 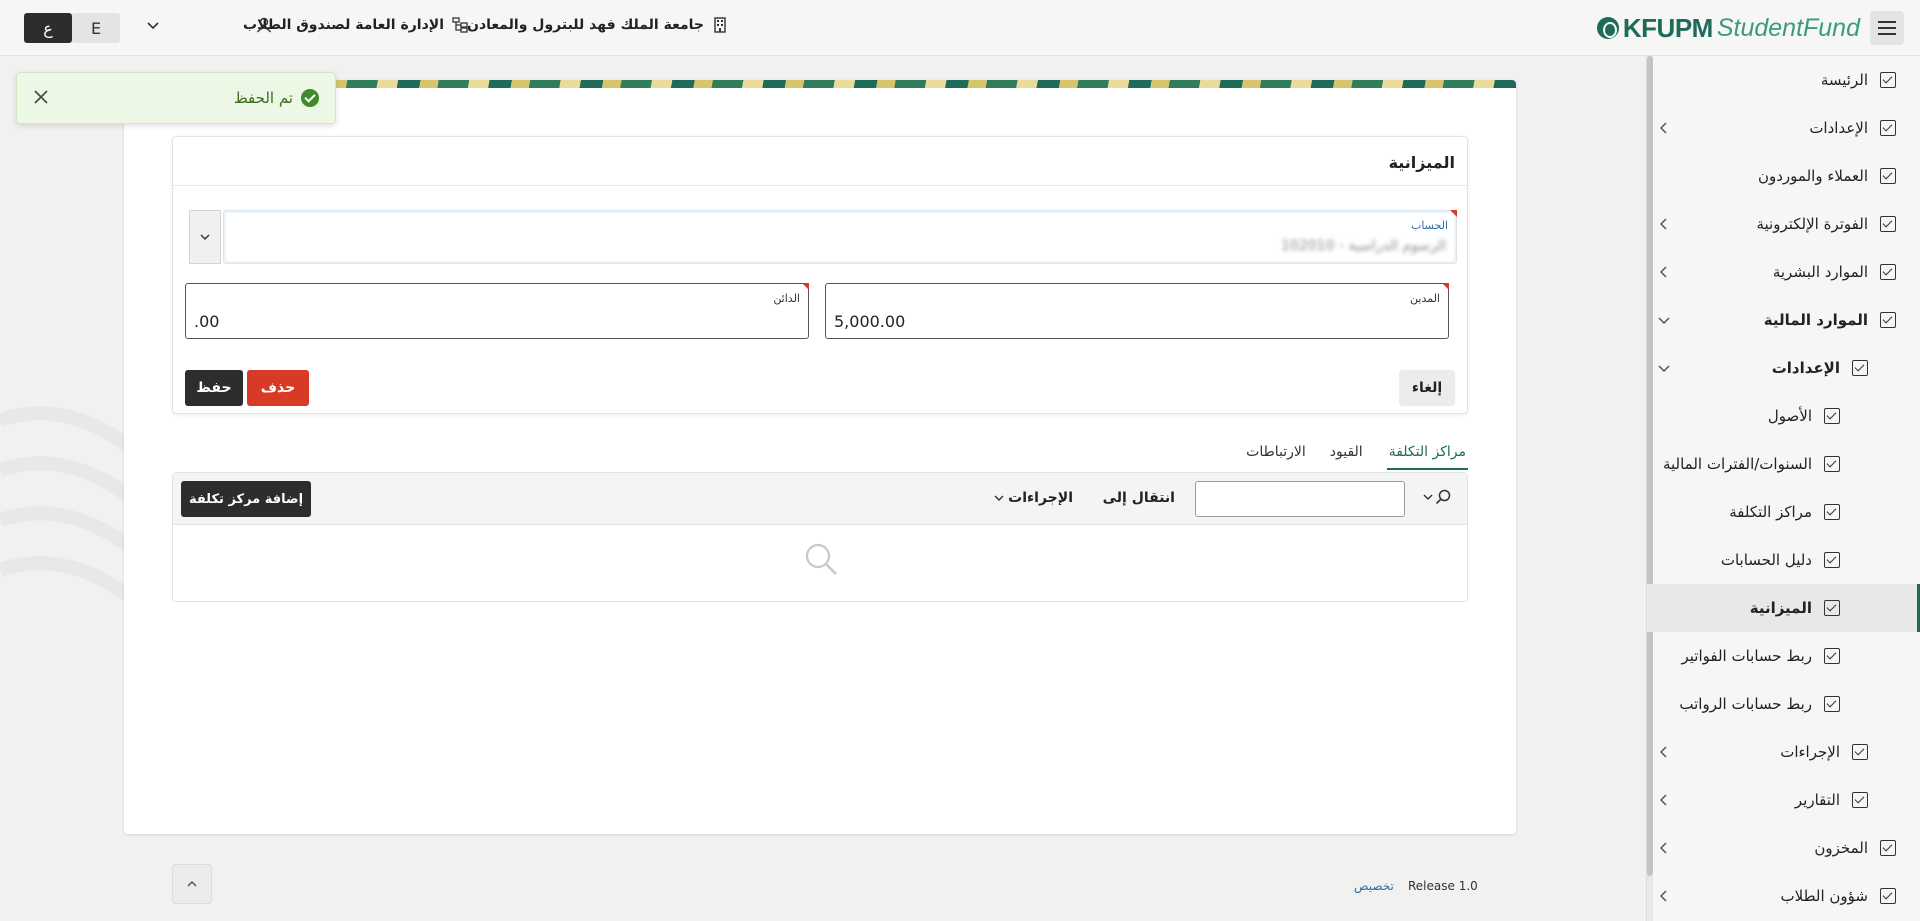 I want to click on department-name: الإدارة العامة لصندوق الطلاب, so click(x=343, y=25).